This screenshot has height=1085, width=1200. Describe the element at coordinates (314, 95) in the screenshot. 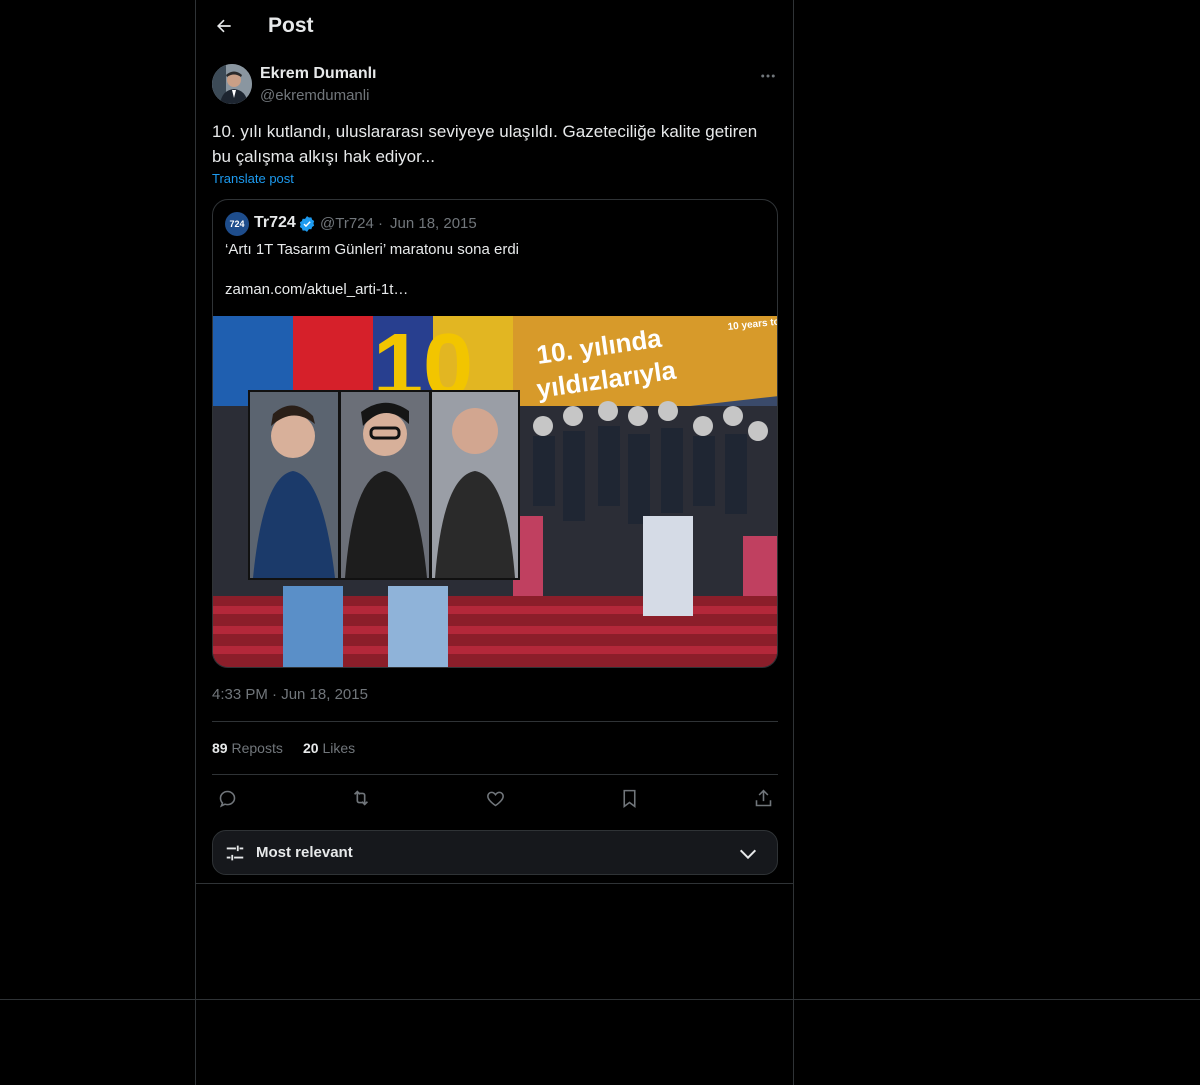

I see `author-handle: @ekremdumanli` at that location.